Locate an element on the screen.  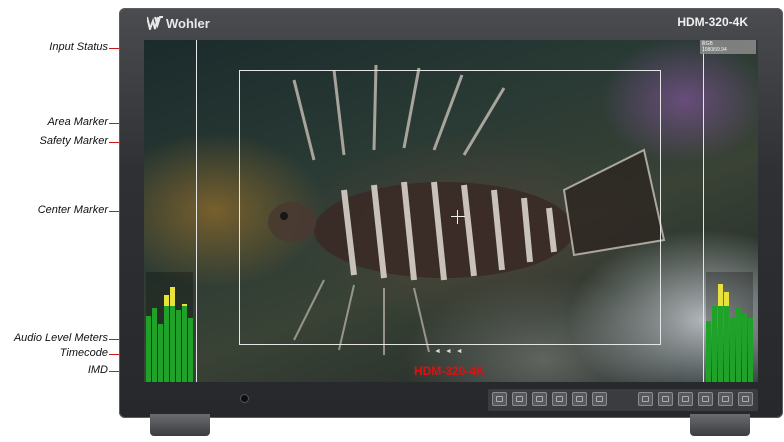
audio-meters-right is located at coordinates (729, 327).